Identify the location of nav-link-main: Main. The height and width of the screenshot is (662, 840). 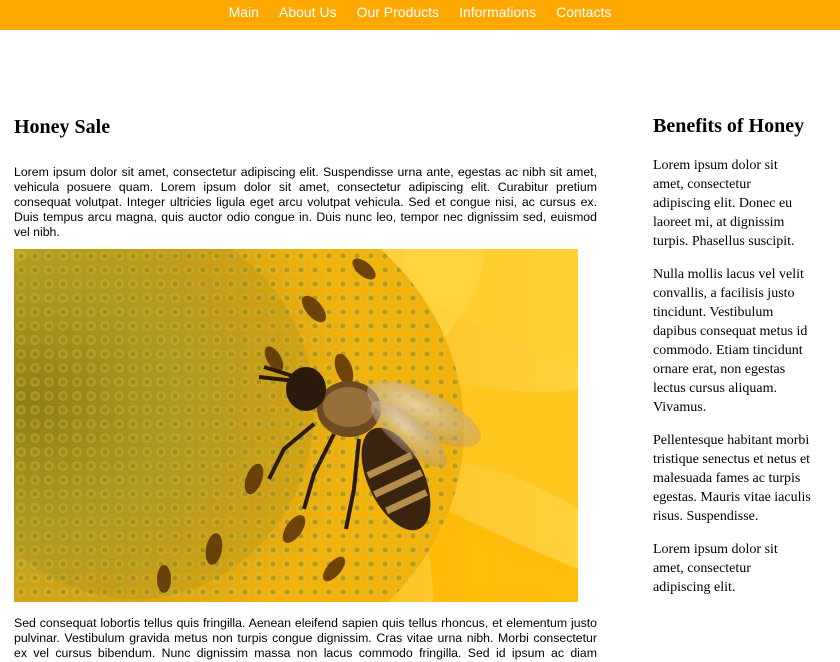
(244, 12).